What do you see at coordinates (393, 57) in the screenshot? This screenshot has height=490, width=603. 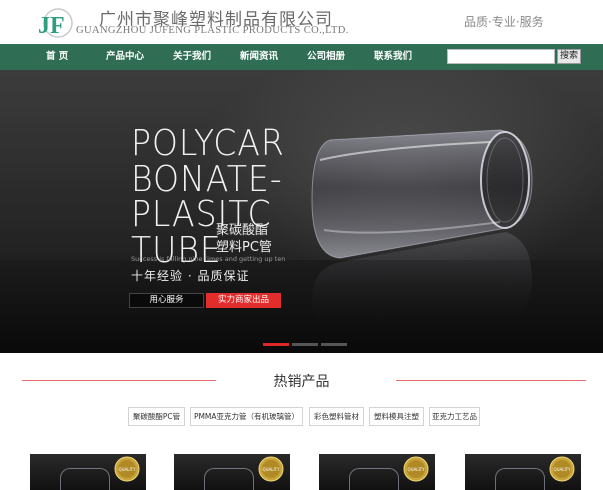 I see `nav-item-contact: 联系我们` at bounding box center [393, 57].